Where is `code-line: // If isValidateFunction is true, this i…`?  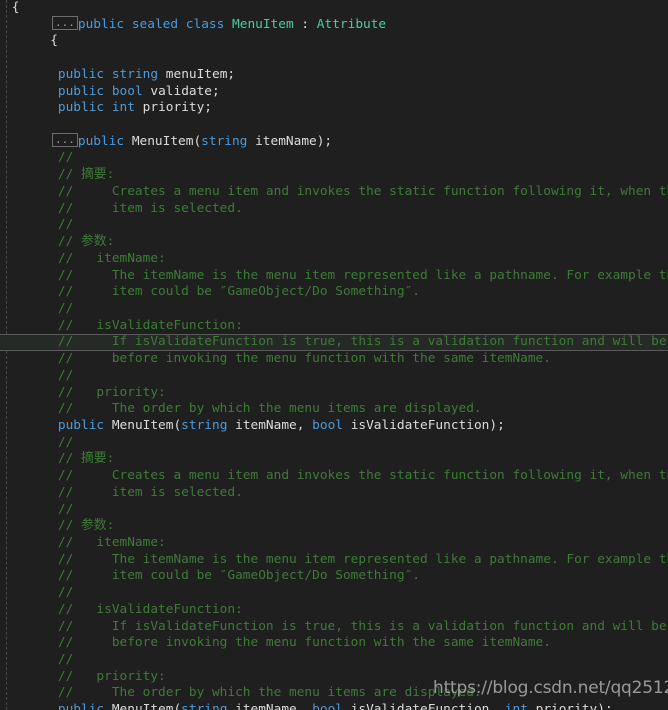 code-line: // If isValidateFunction is true, this i… is located at coordinates (334, 627).